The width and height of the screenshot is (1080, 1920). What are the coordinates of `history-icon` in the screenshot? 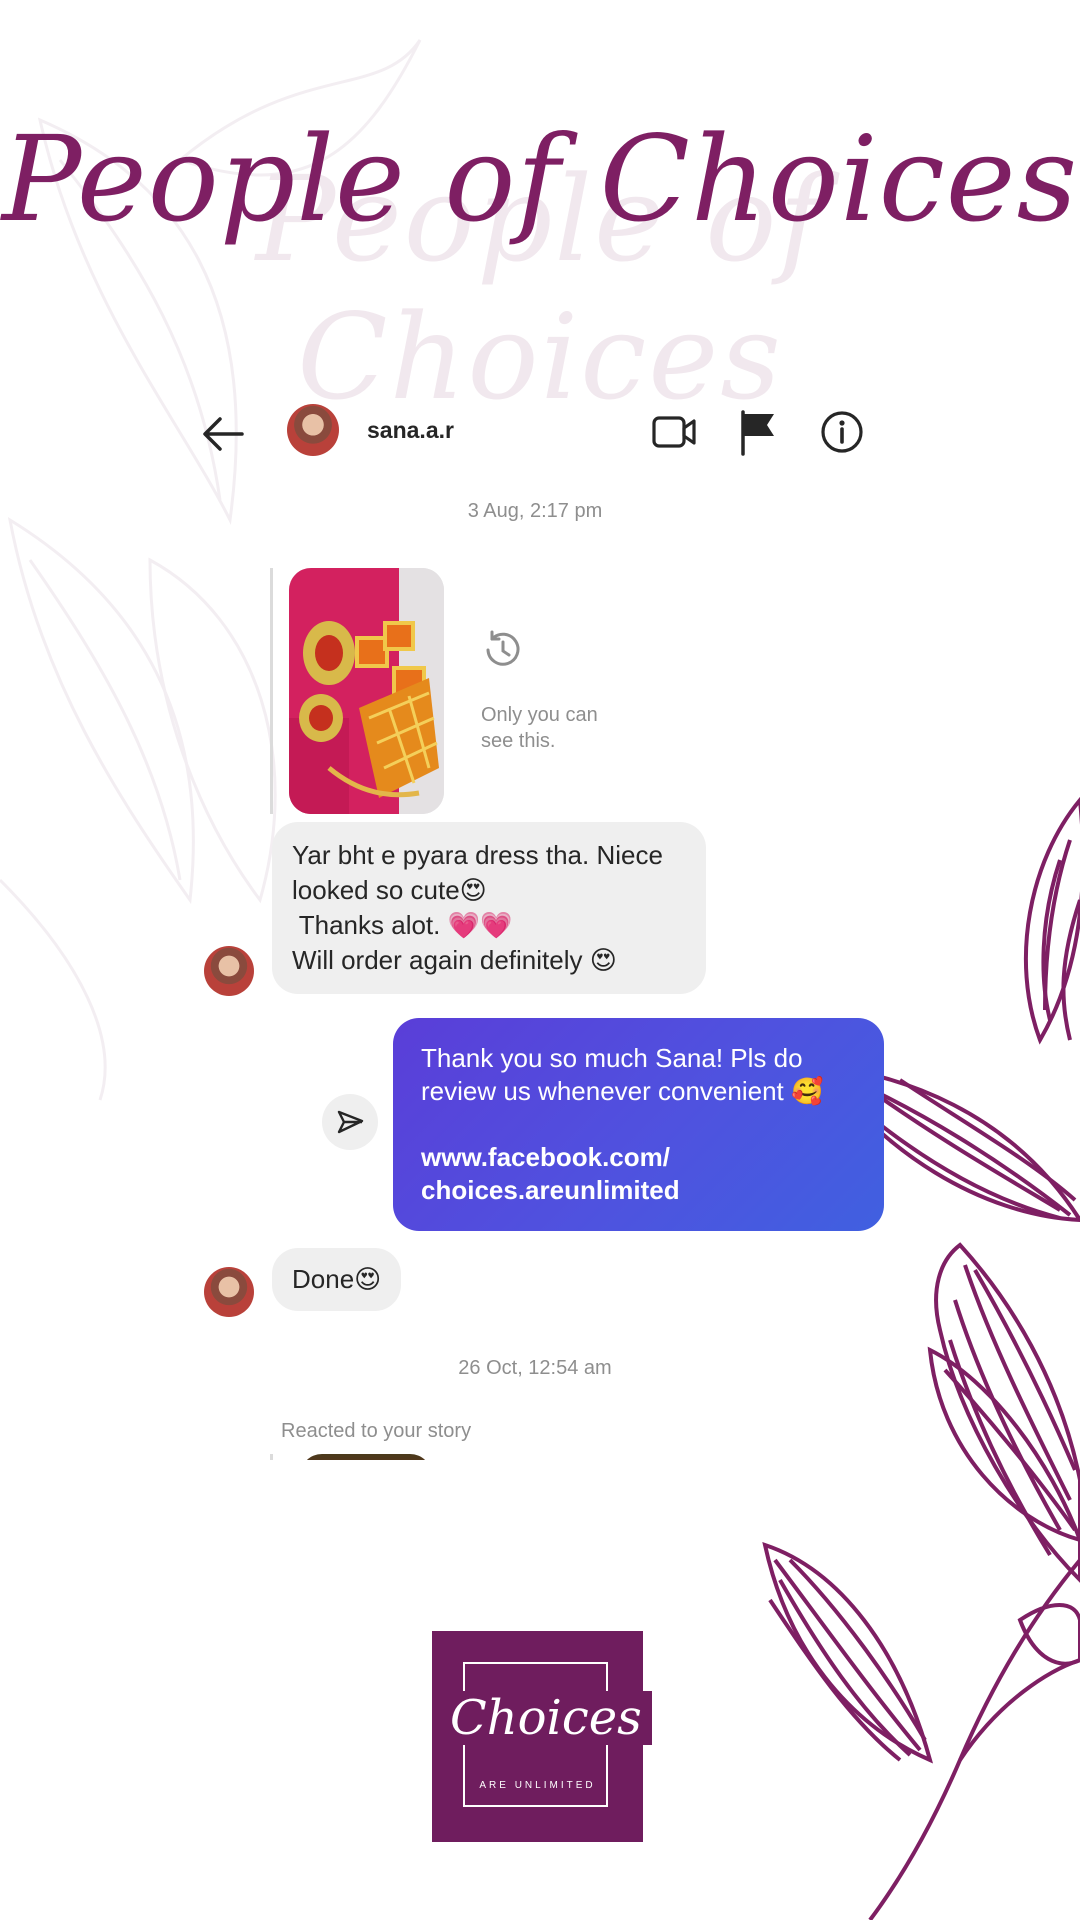 It's located at (502, 652).